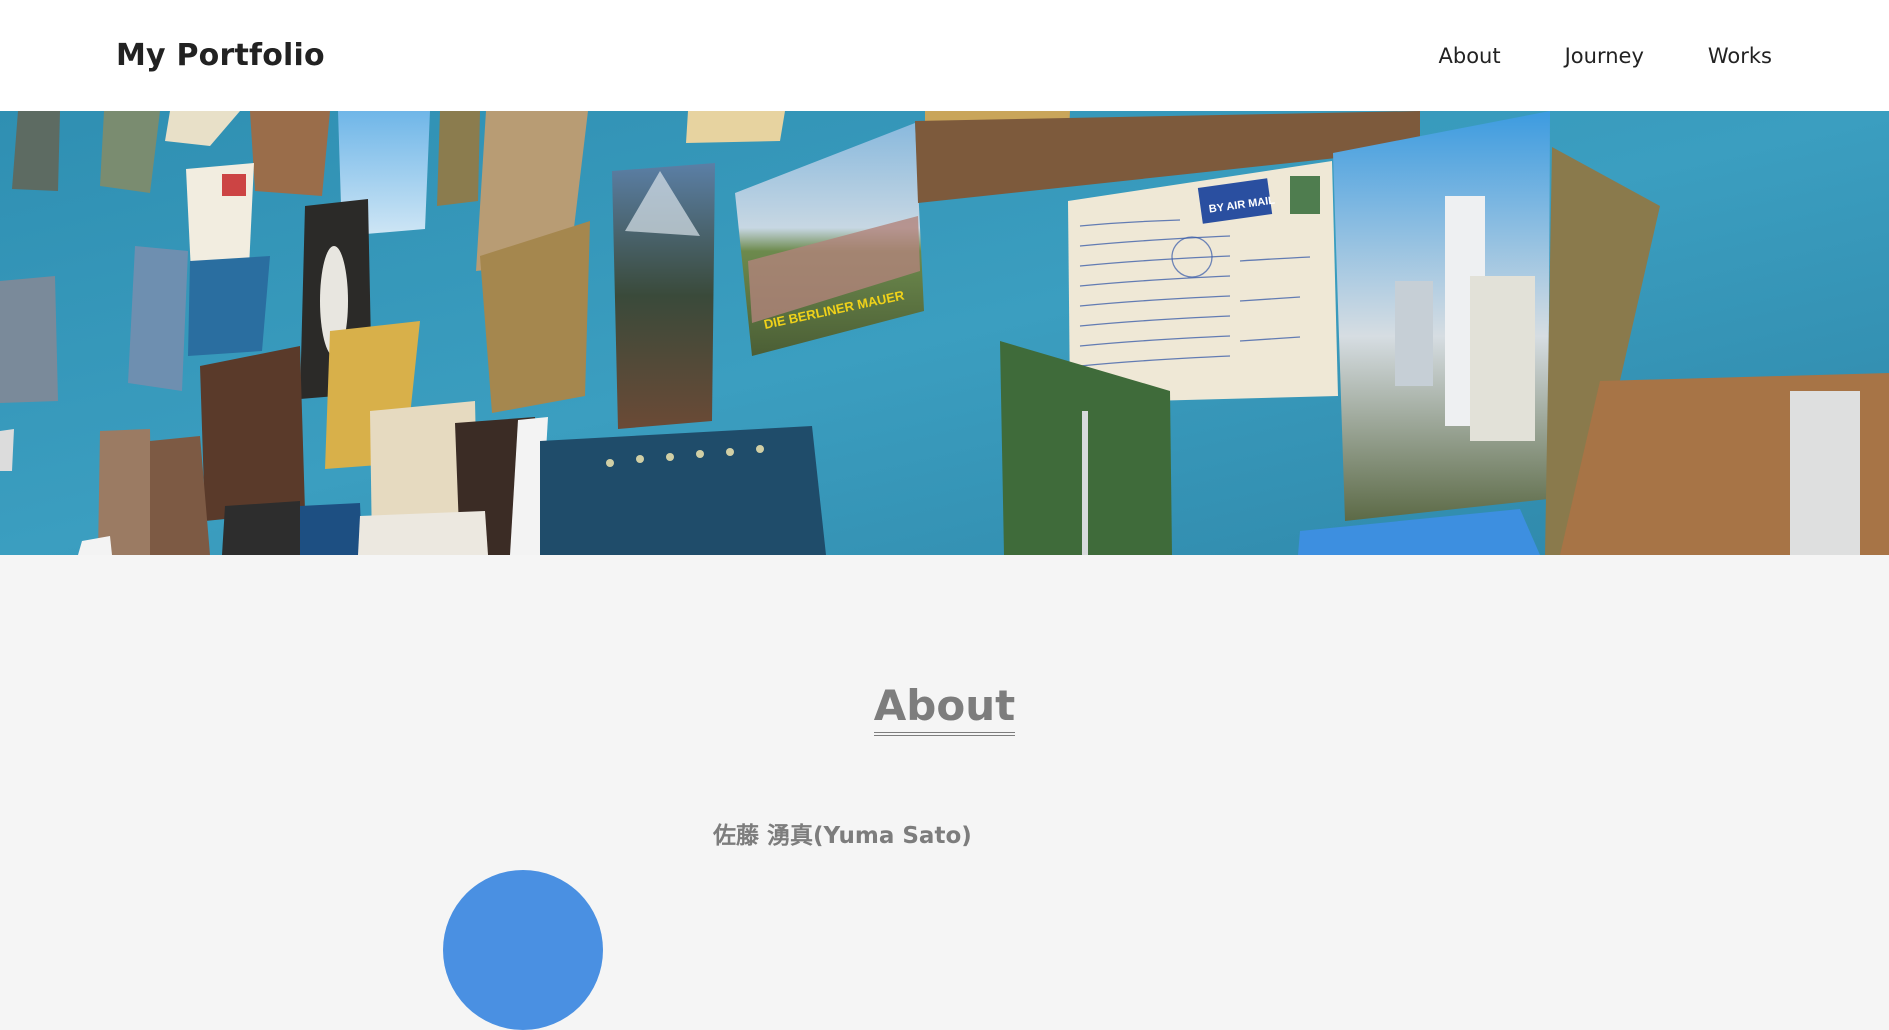  I want to click on nav-about: About, so click(1470, 56).